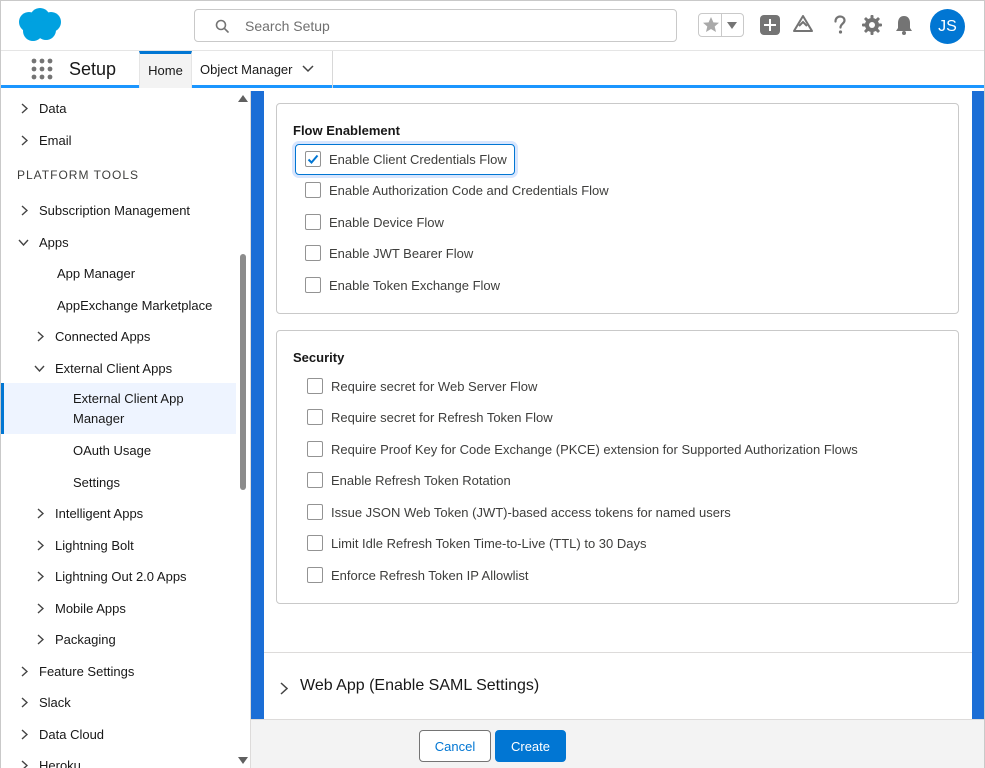  What do you see at coordinates (118, 336) in the screenshot?
I see `sidebar-item-connected-apps: Connected Apps` at bounding box center [118, 336].